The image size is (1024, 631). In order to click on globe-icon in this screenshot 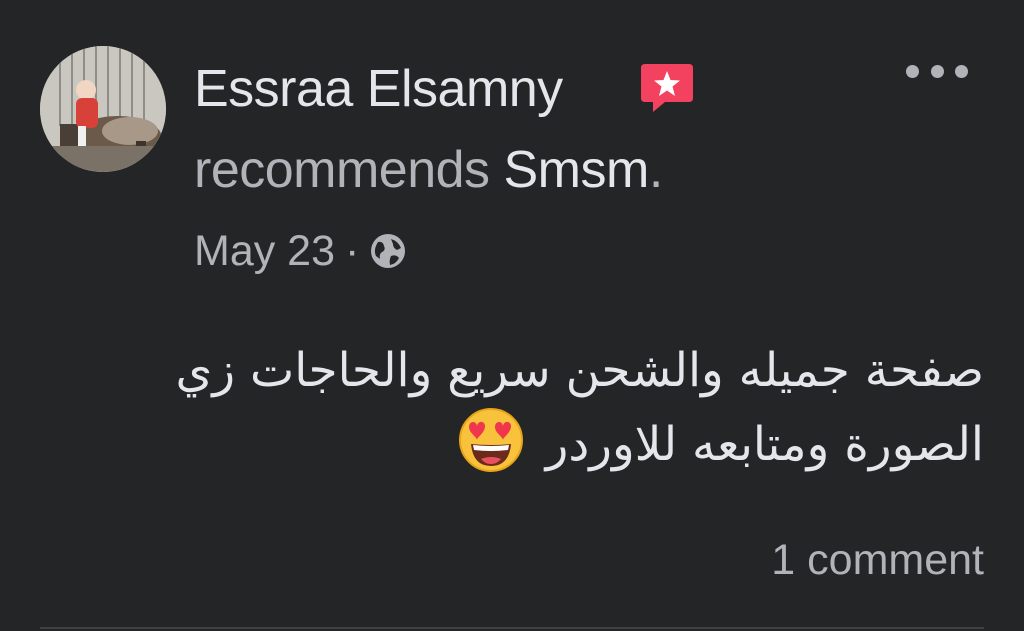, I will do `click(388, 251)`.